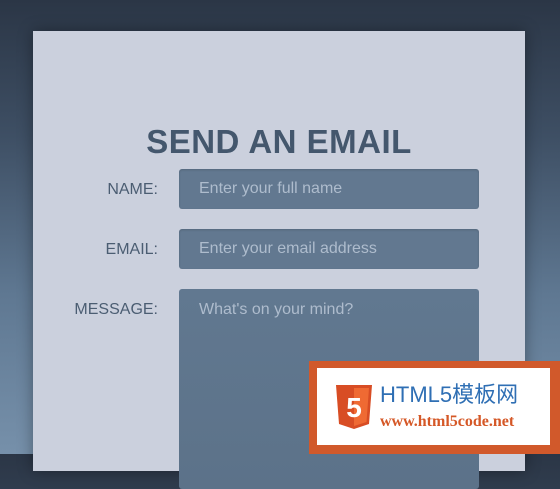  I want to click on message-label: MESSAGE:, so click(116, 309).